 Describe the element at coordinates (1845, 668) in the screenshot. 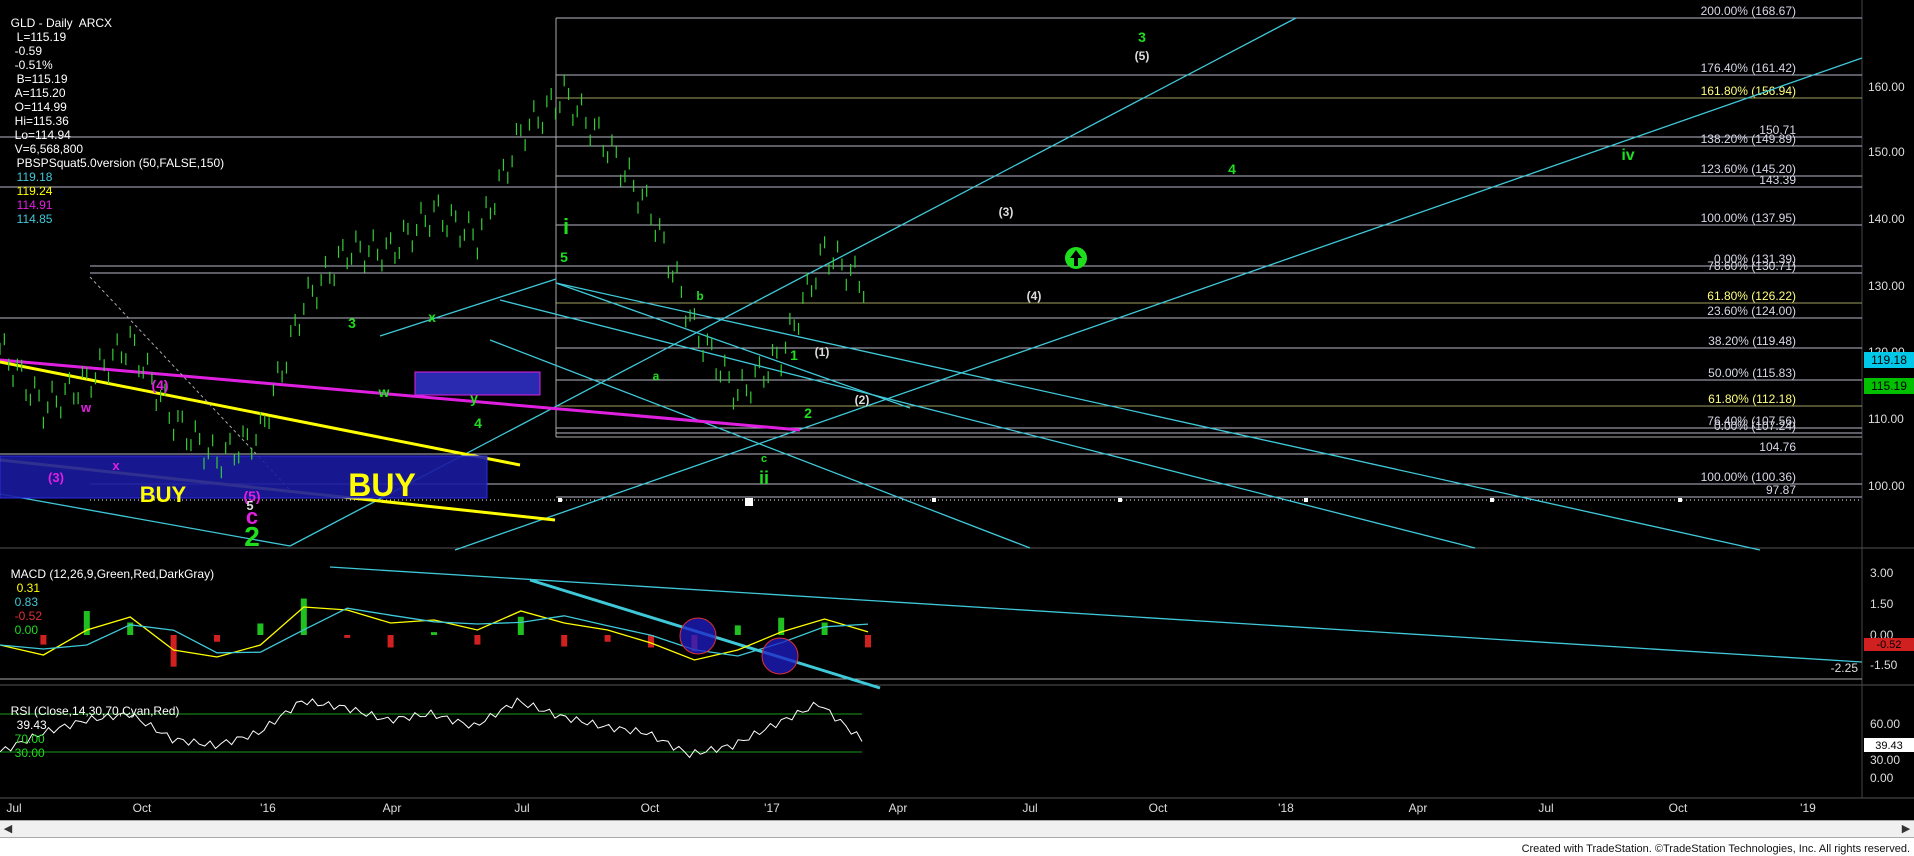

I see `macd-trend-label: -2.25` at that location.